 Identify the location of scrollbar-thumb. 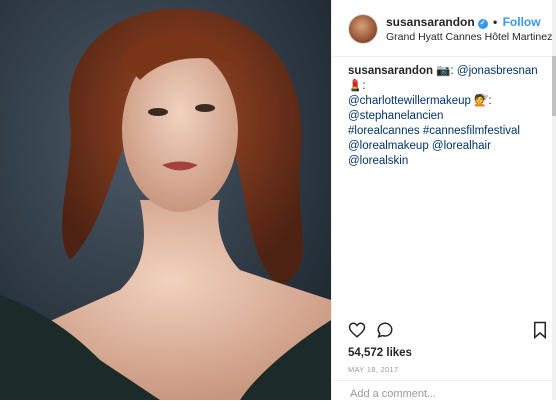
(554, 86).